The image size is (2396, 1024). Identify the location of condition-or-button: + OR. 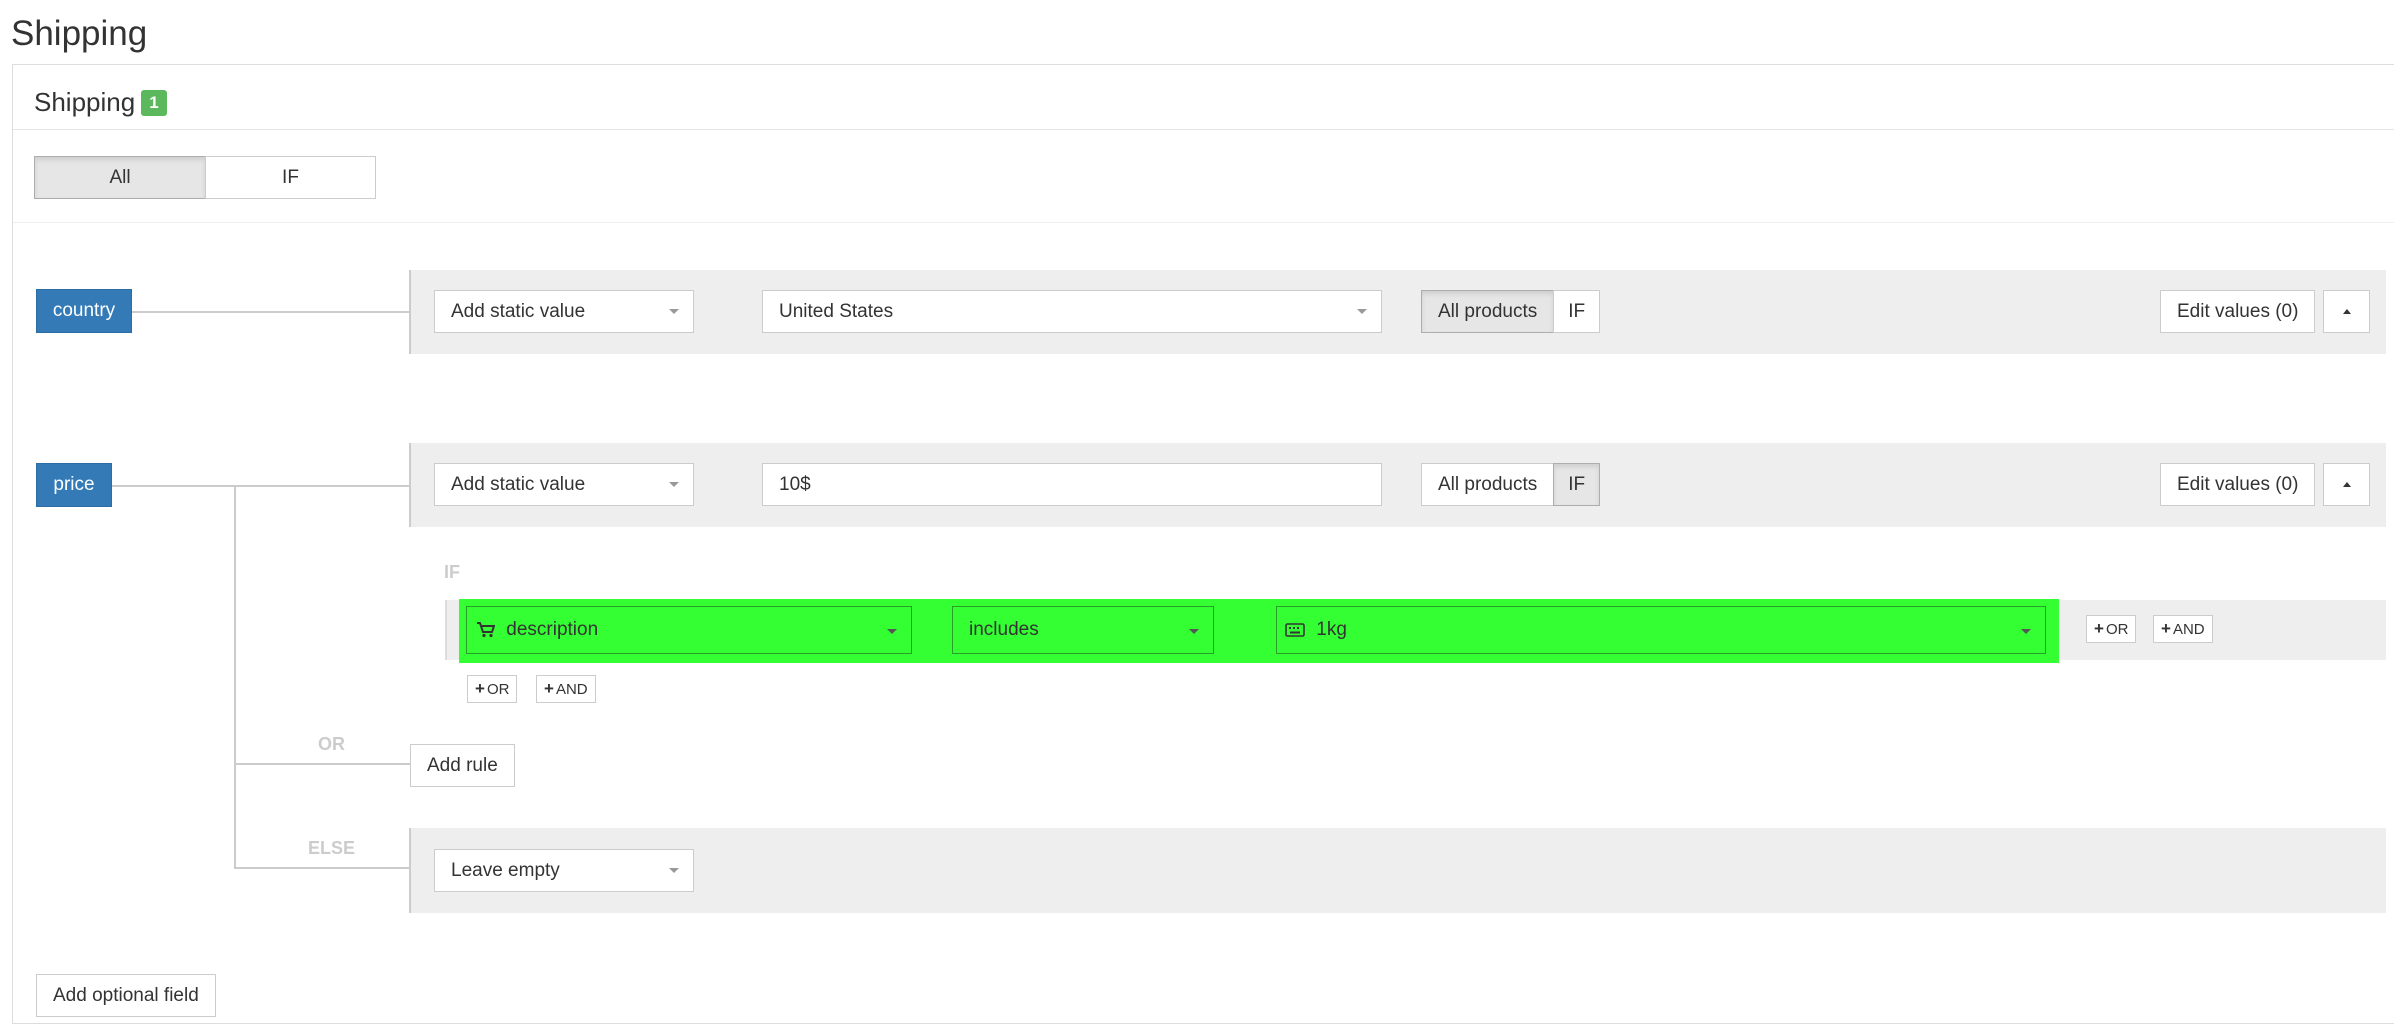
(2111, 629).